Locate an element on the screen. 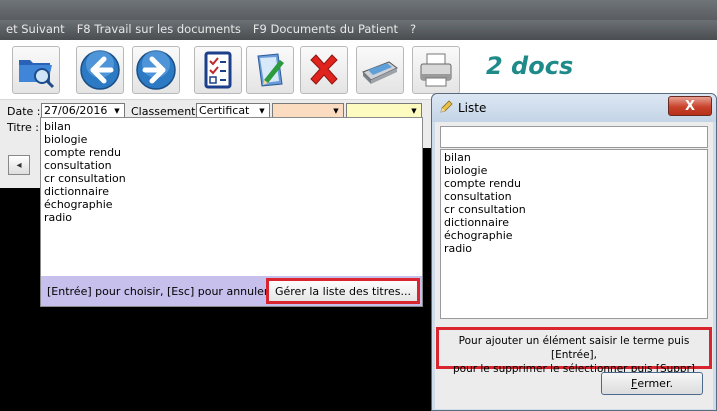 The image size is (717, 411). classement-value: Certificat is located at coordinates (224, 110).